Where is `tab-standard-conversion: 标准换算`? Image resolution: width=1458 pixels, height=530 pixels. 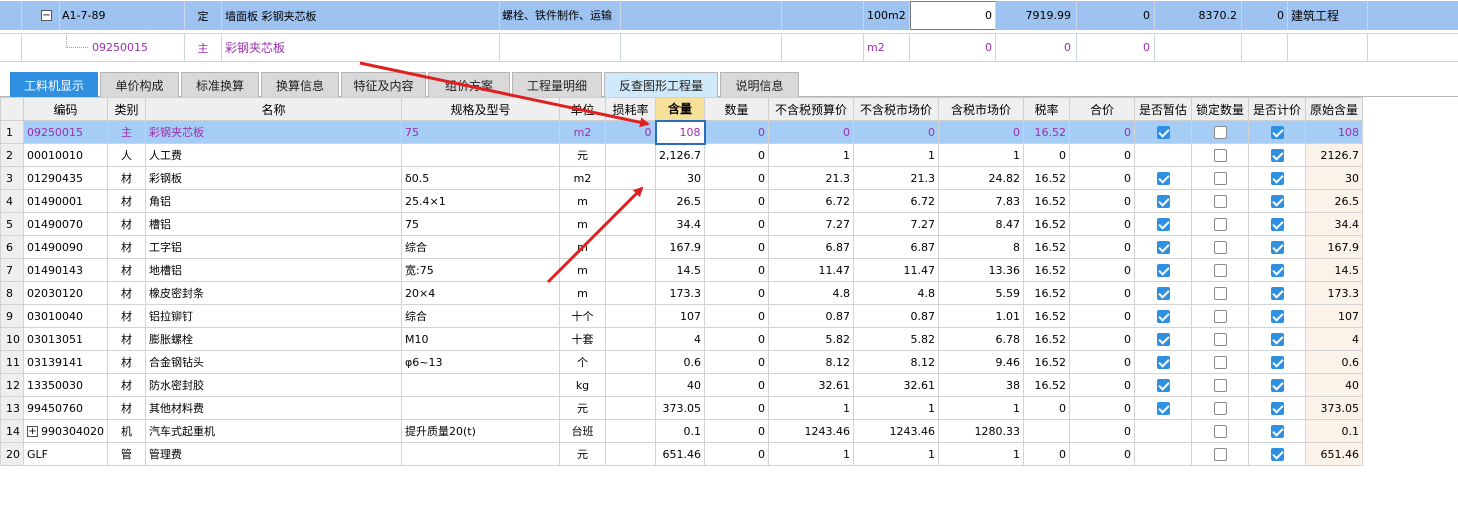
tab-standard-conversion: 标准换算 is located at coordinates (220, 84).